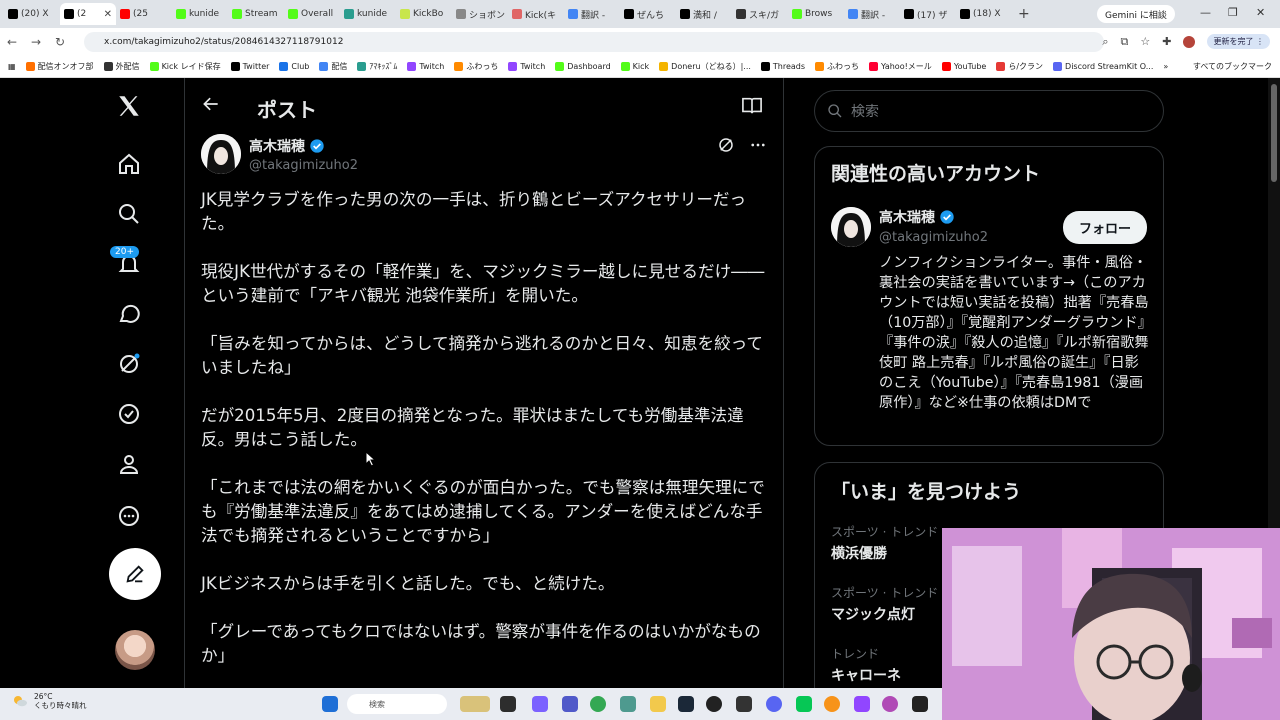  I want to click on browser-tab: KickBo, so click(424, 14).